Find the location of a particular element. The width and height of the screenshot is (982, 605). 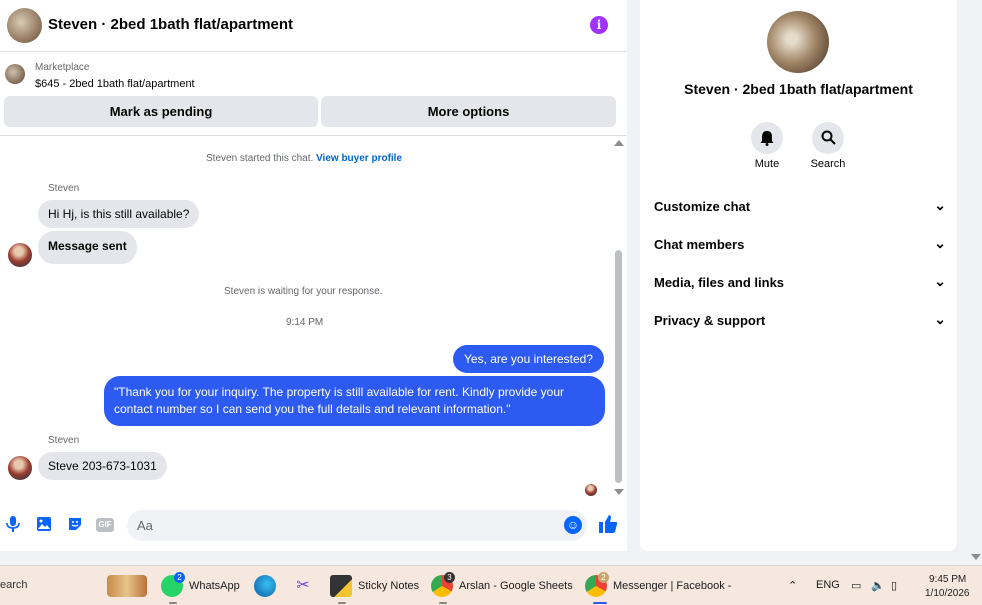

page-scroll-down-arrow-icon is located at coordinates (976, 557).